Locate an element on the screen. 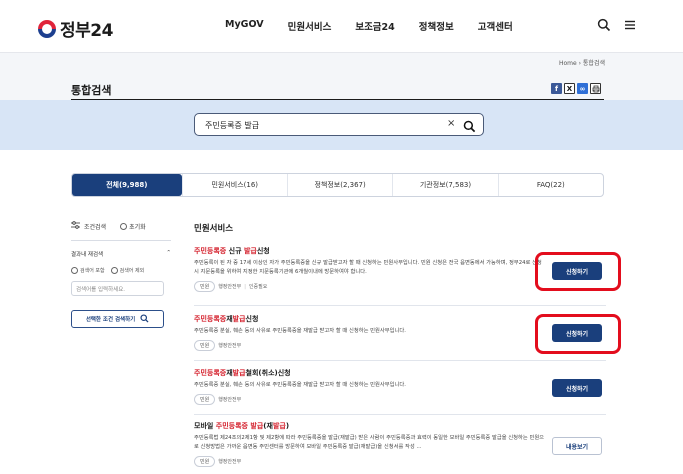 The height and width of the screenshot is (474, 683). title-text: 철회(취소)신청 is located at coordinates (268, 373).